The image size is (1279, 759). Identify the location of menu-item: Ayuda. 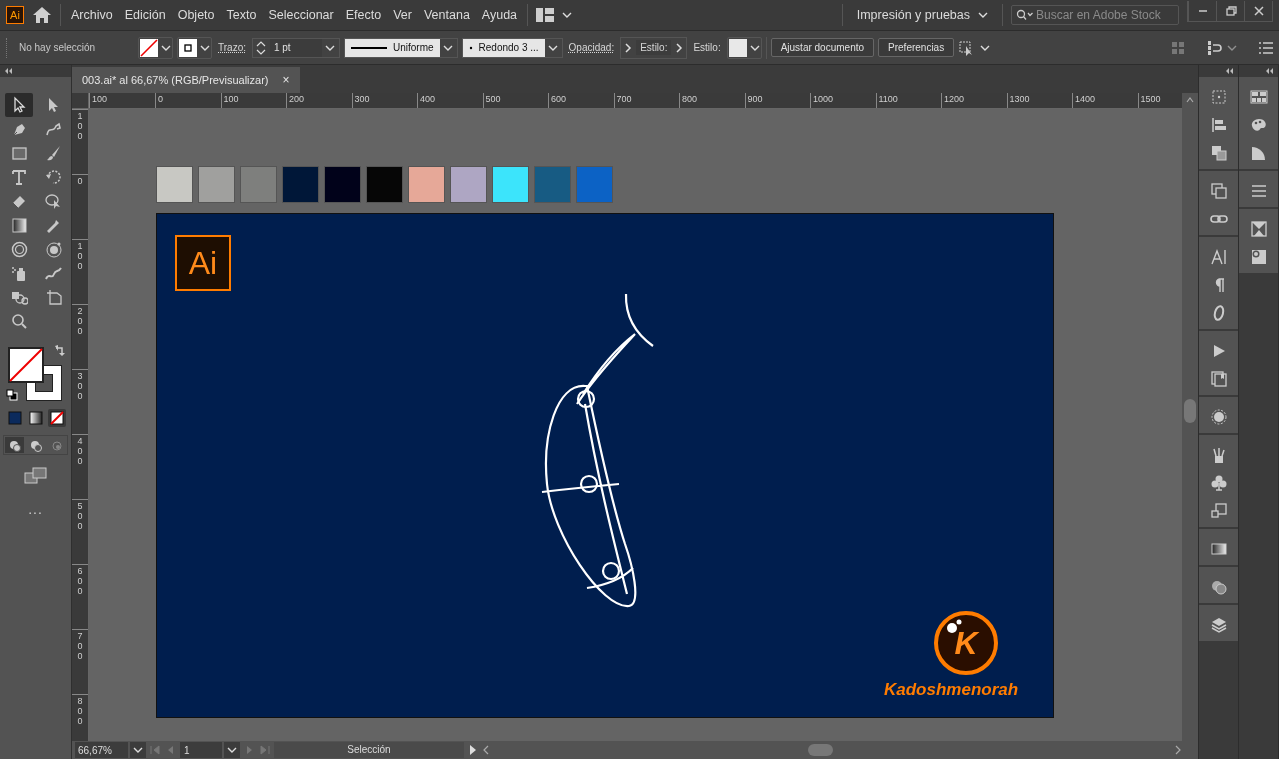
(499, 15).